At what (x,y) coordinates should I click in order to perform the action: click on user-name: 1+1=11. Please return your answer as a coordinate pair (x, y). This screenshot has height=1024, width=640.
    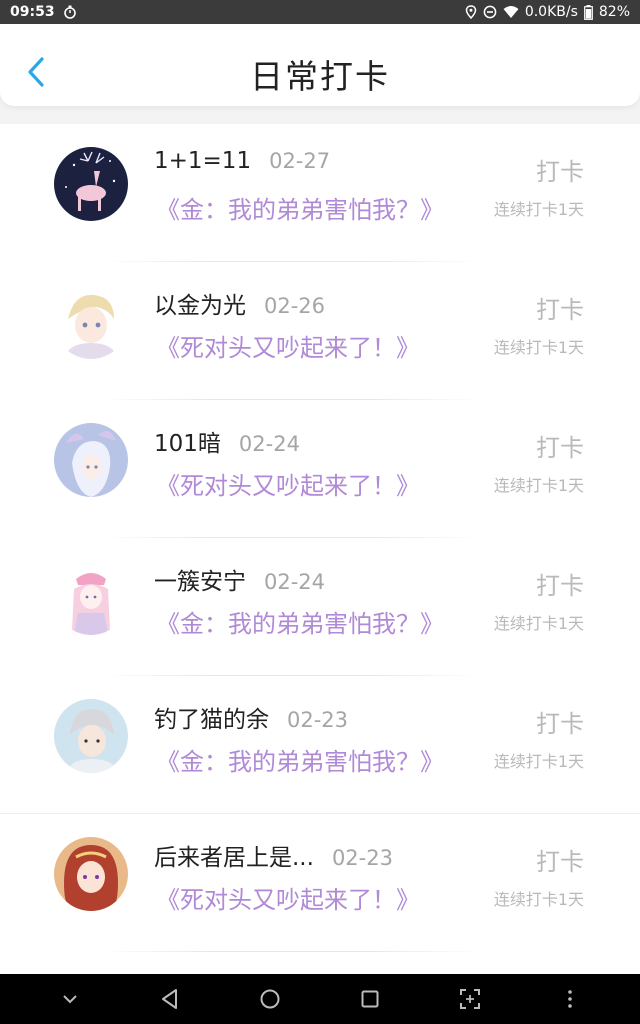
    Looking at the image, I should click on (203, 161).